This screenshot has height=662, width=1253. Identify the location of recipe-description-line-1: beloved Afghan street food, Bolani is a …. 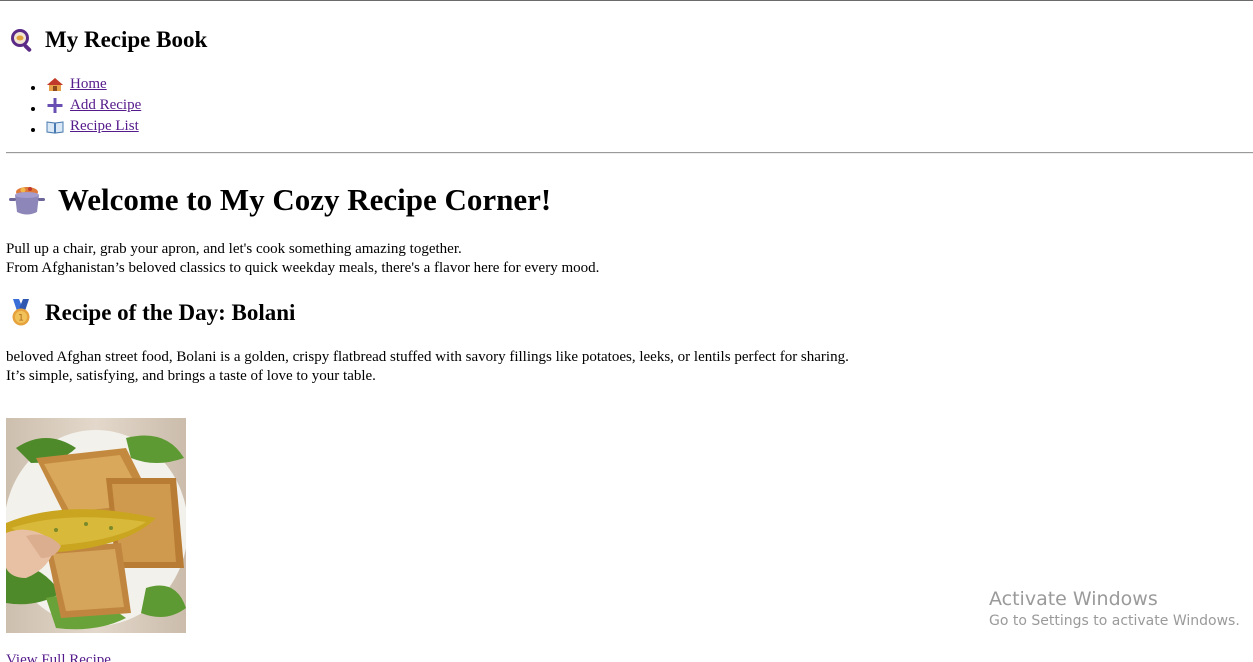
(427, 357).